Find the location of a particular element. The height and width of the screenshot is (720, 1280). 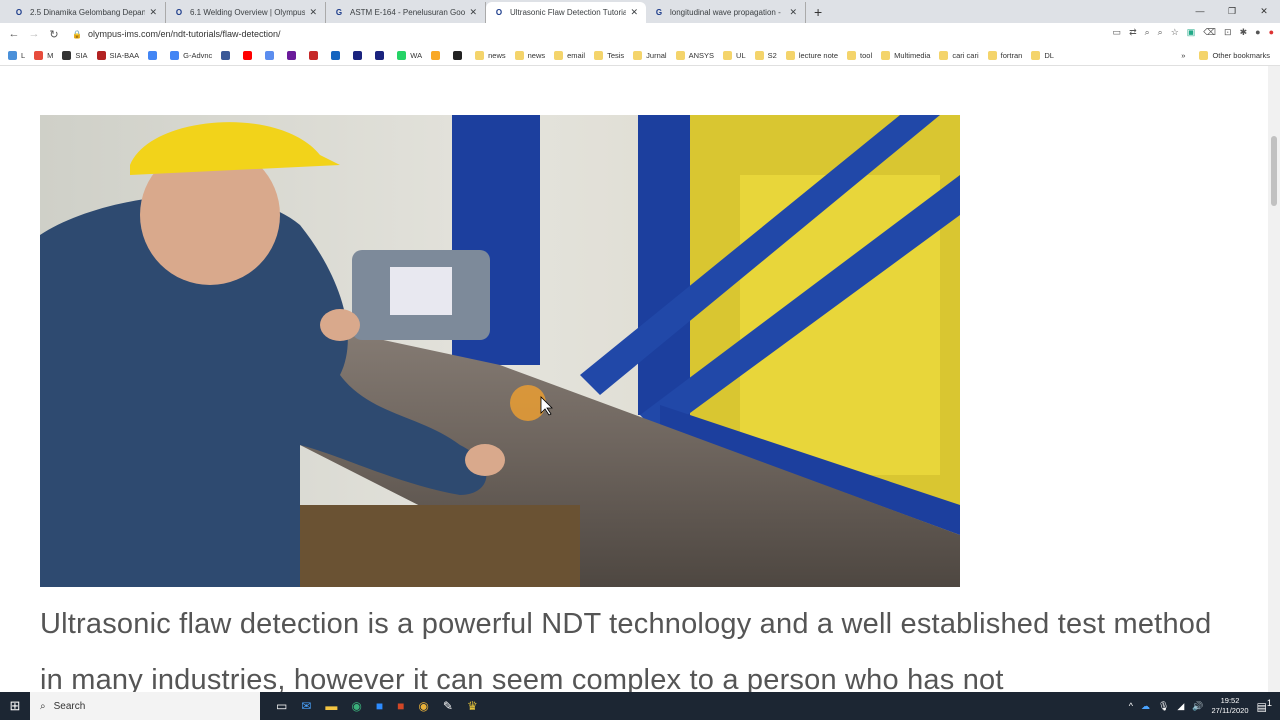

bookmark-label: cari cari is located at coordinates (965, 55).